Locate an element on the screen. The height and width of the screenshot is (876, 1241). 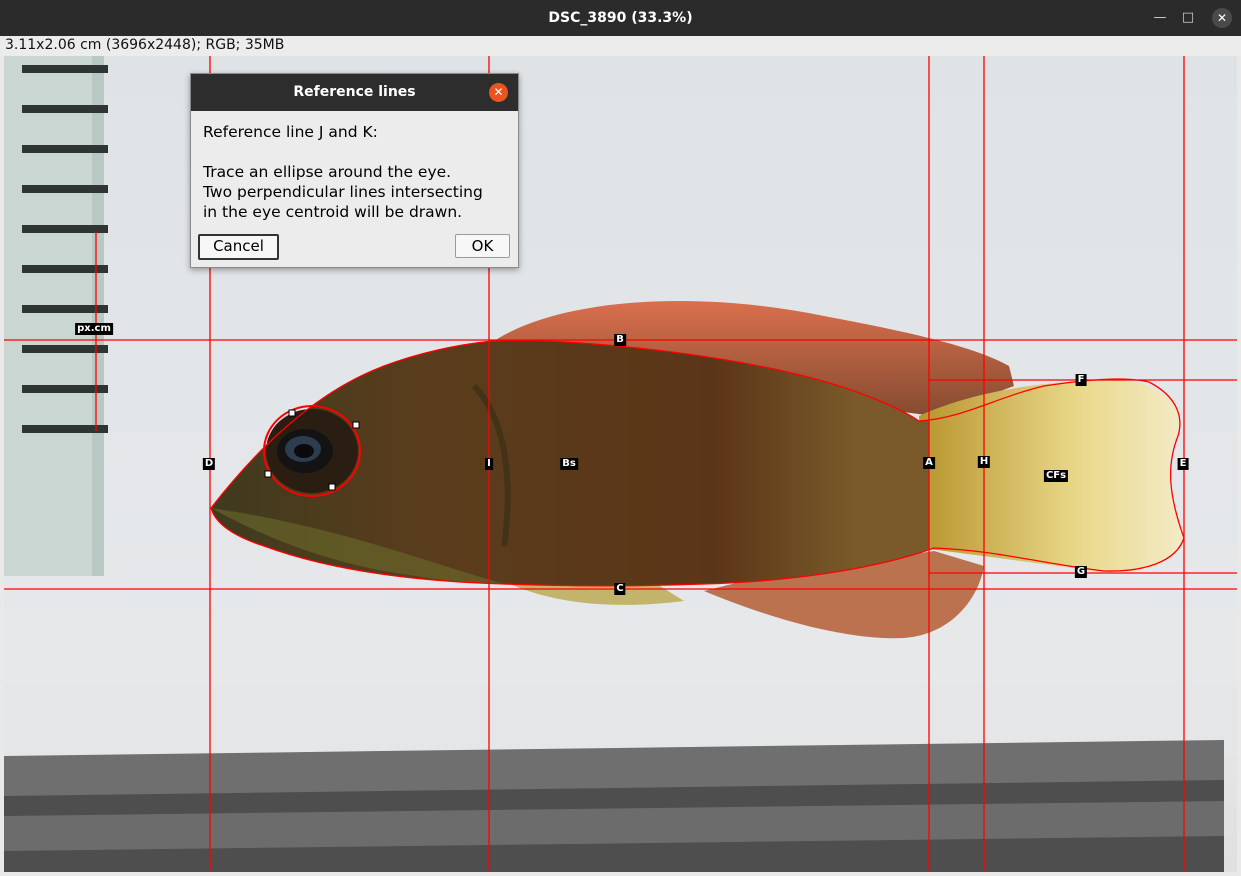
window-title: DSC_3890 (33.3%) is located at coordinates (620, 18).